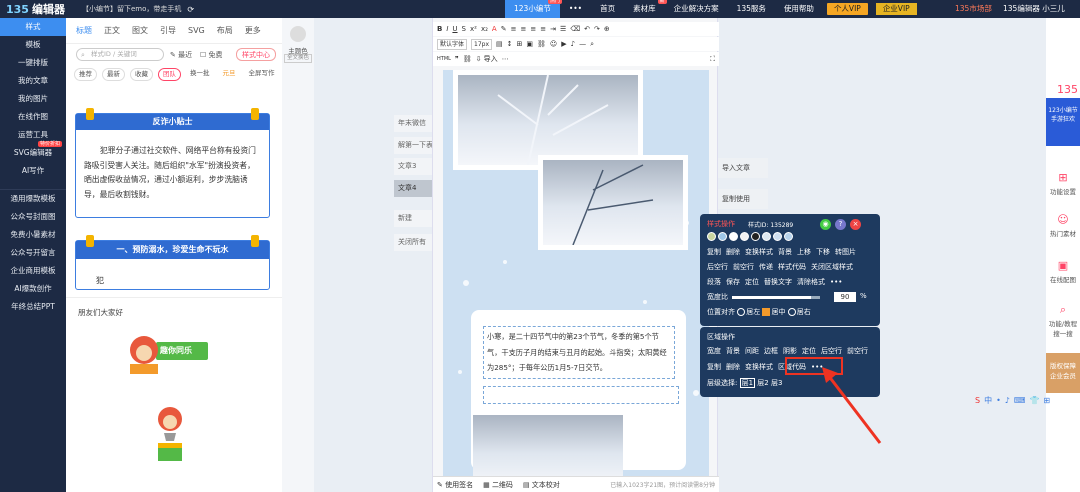 The width and height of the screenshot is (1080, 492). I want to click on sidebar-item: 年终总结PPT, so click(33, 307).